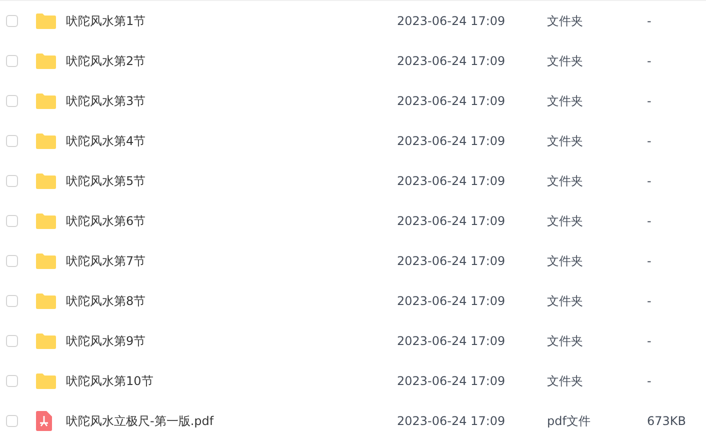 The width and height of the screenshot is (706, 447). Describe the element at coordinates (106, 261) in the screenshot. I see `file-name: 吠陀风水第7节` at that location.